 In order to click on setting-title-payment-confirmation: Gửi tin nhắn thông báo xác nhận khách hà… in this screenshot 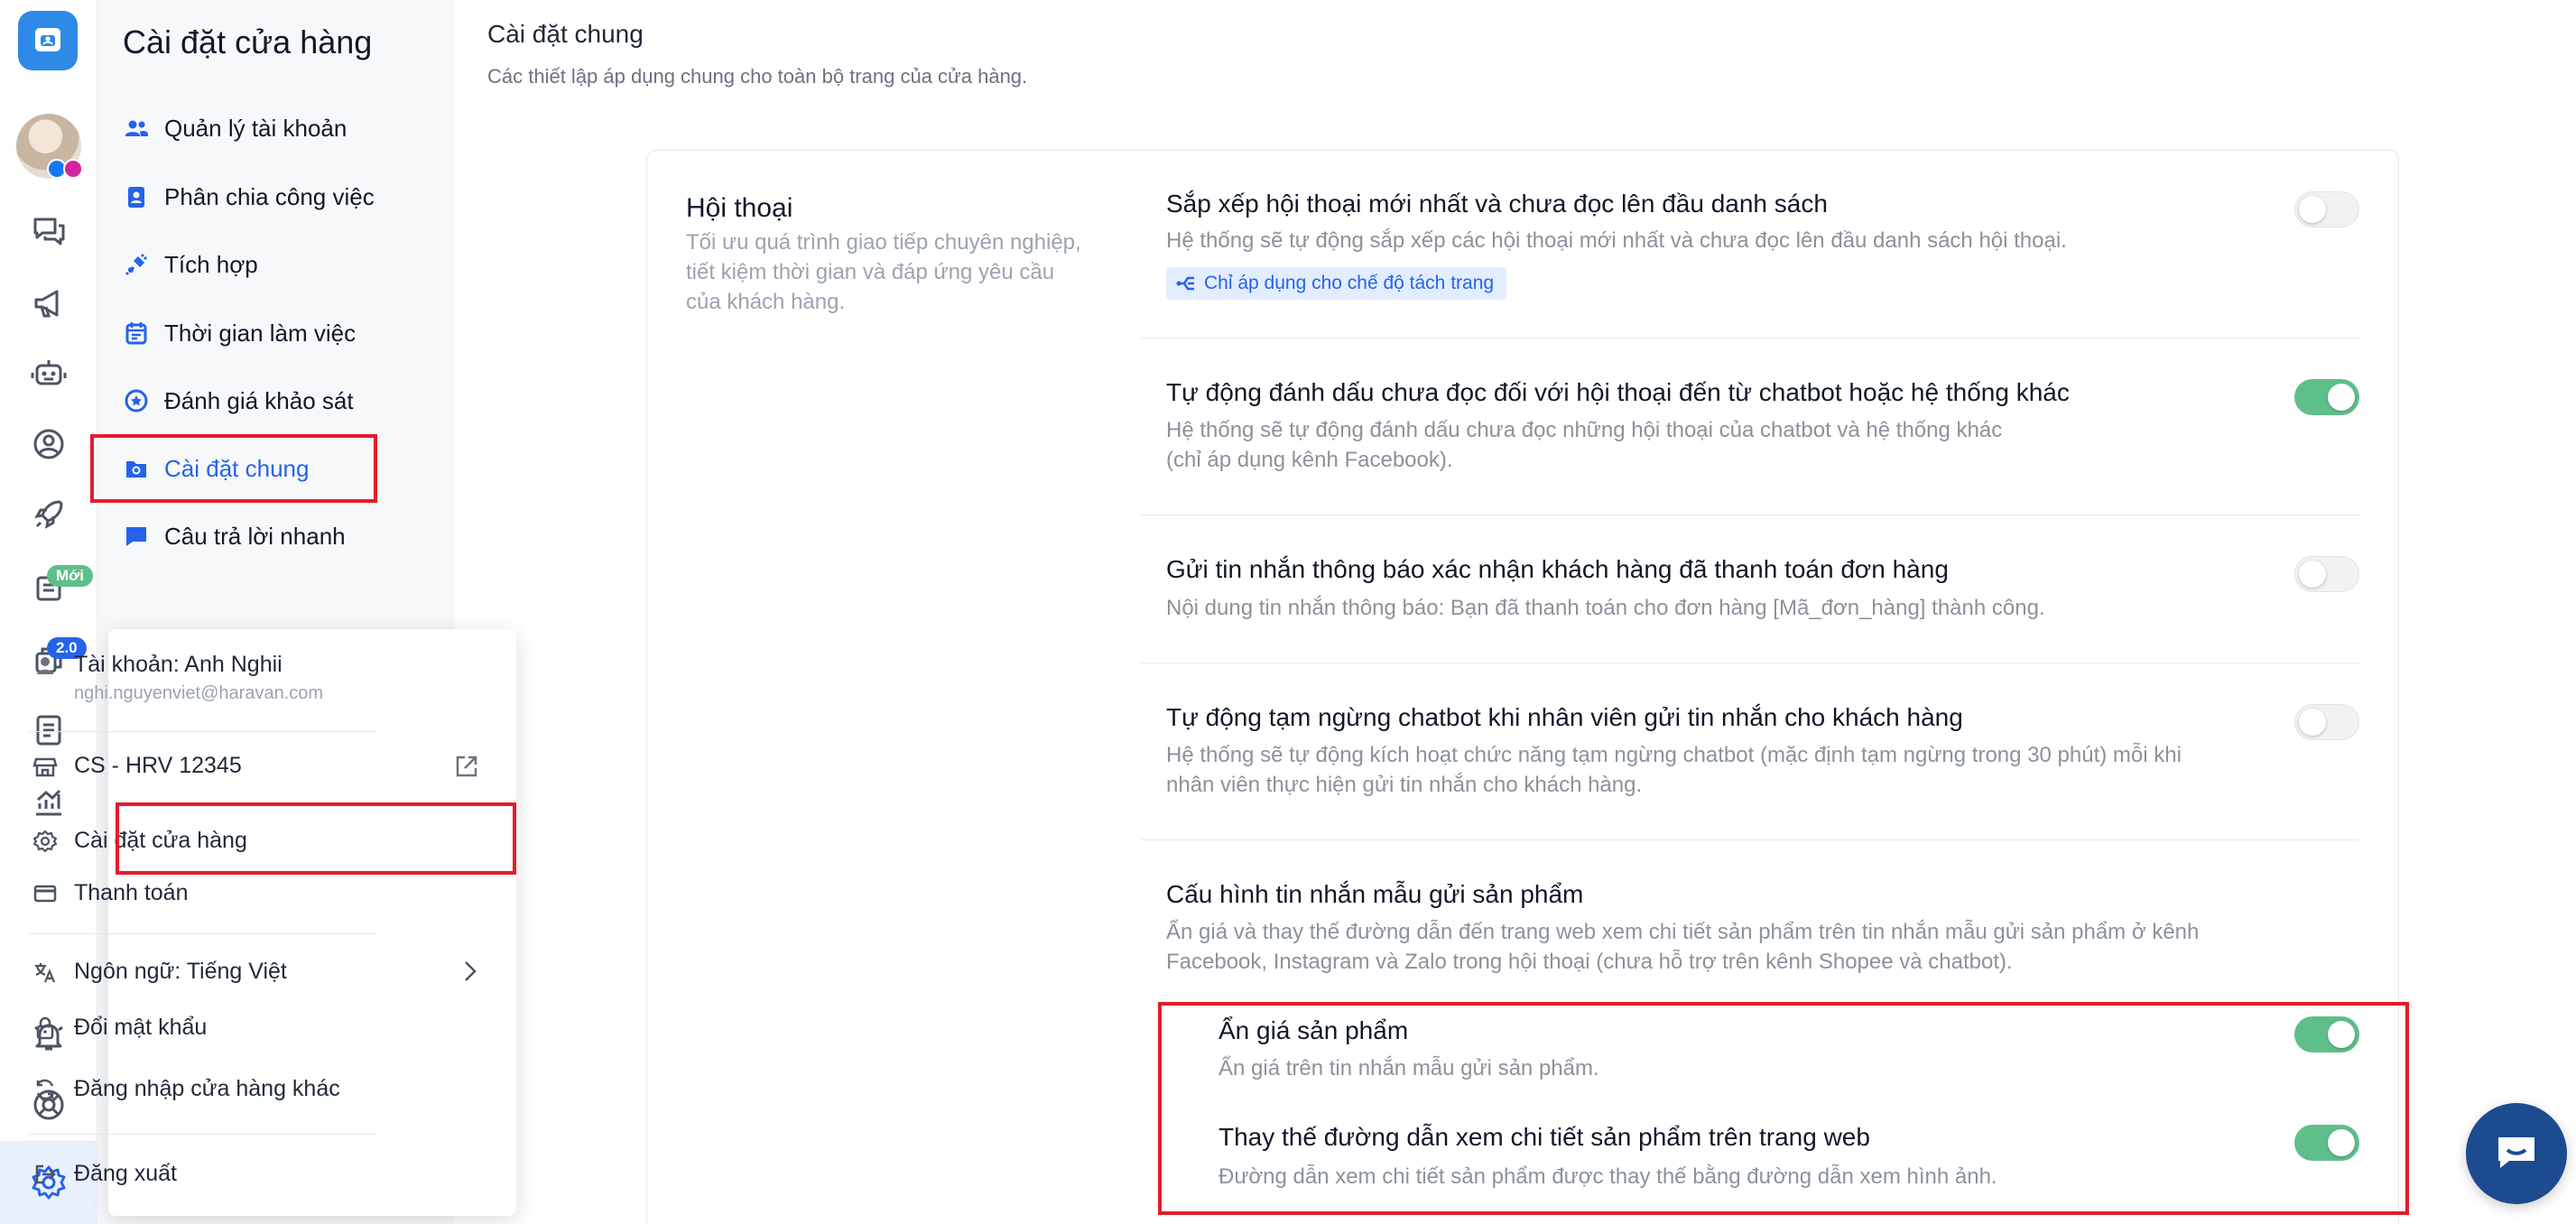, I will do `click(1557, 569)`.